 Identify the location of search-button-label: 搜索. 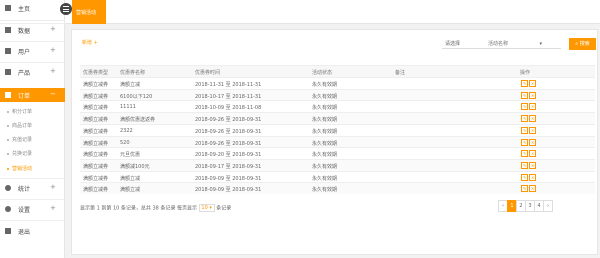
(584, 44).